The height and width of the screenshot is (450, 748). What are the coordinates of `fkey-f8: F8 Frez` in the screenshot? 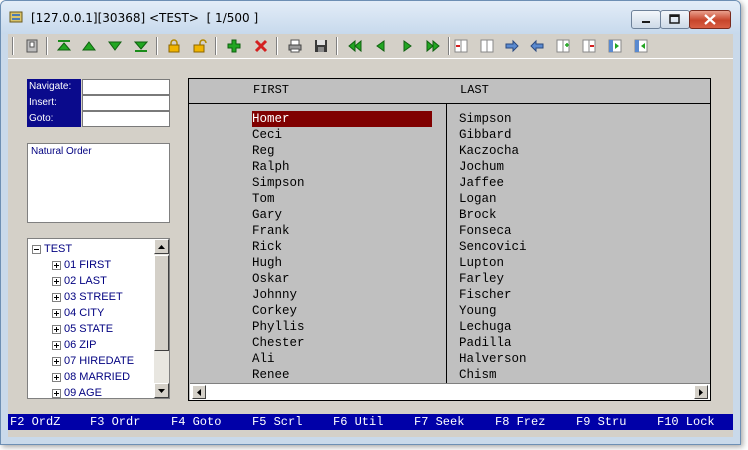 It's located at (520, 422).